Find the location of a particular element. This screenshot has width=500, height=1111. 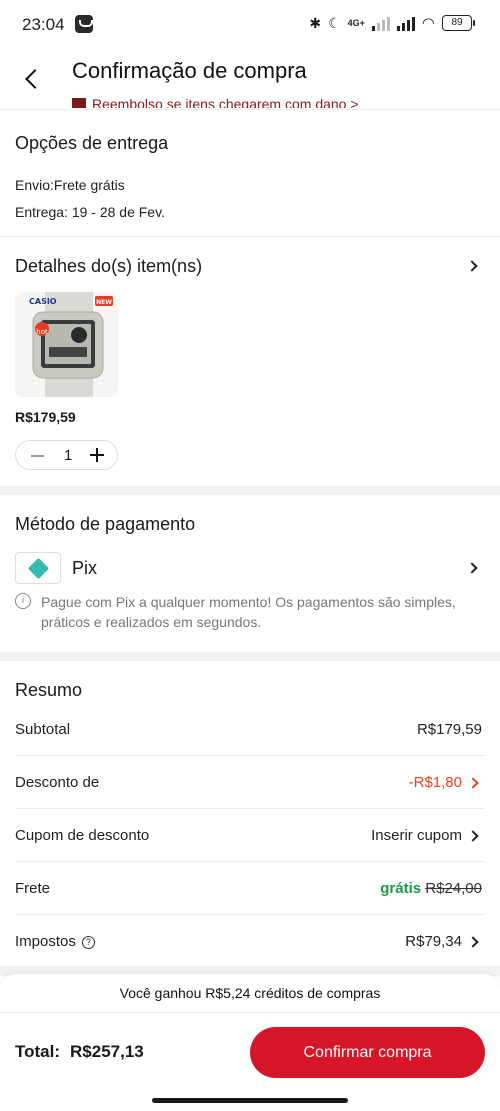

items-title: Detalhes do(s) item(ns) is located at coordinates (109, 266).